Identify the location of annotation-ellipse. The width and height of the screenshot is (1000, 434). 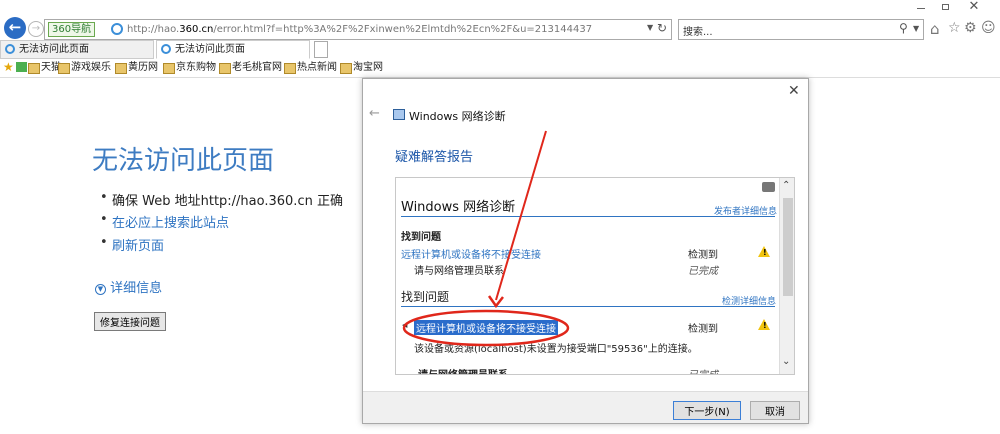
(486, 328).